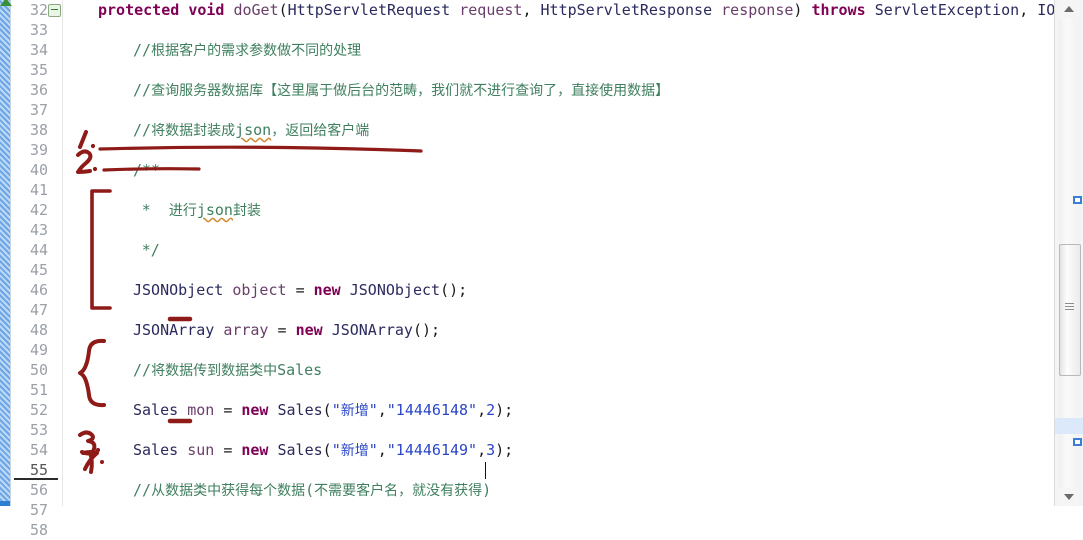  Describe the element at coordinates (39, 290) in the screenshot. I see `line-number: 46` at that location.